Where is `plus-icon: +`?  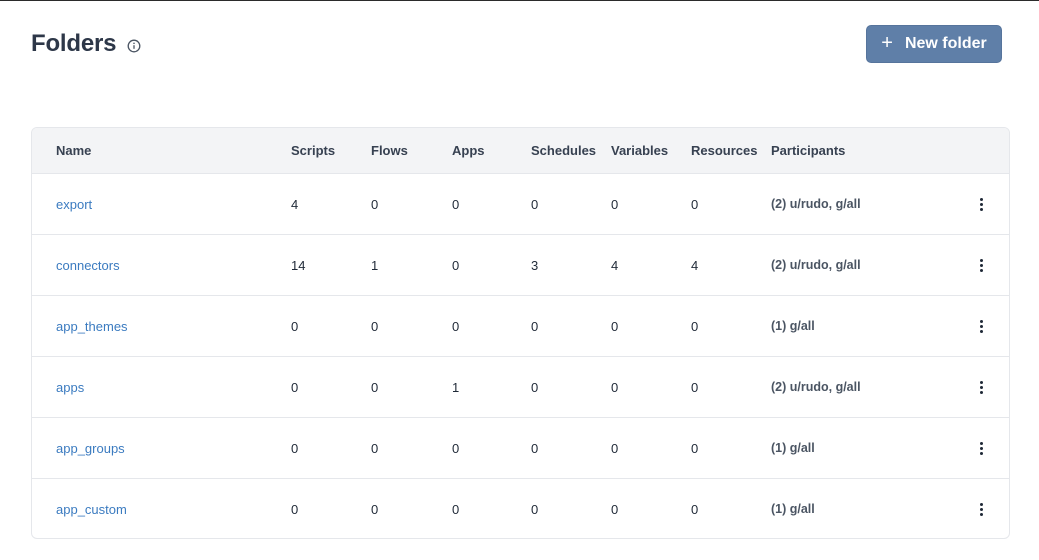 plus-icon: + is located at coordinates (887, 43).